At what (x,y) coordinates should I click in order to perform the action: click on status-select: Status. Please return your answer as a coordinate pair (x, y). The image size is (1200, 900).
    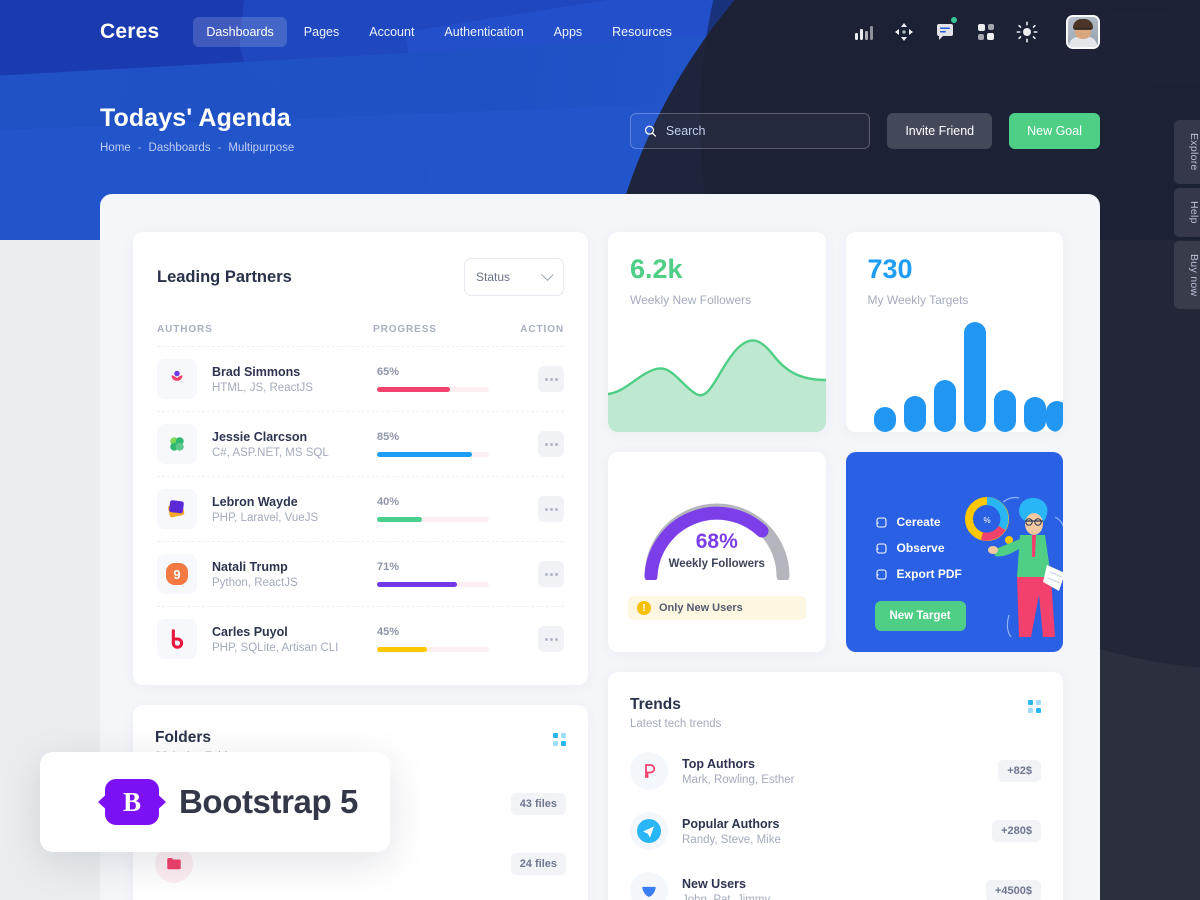
    Looking at the image, I should click on (514, 277).